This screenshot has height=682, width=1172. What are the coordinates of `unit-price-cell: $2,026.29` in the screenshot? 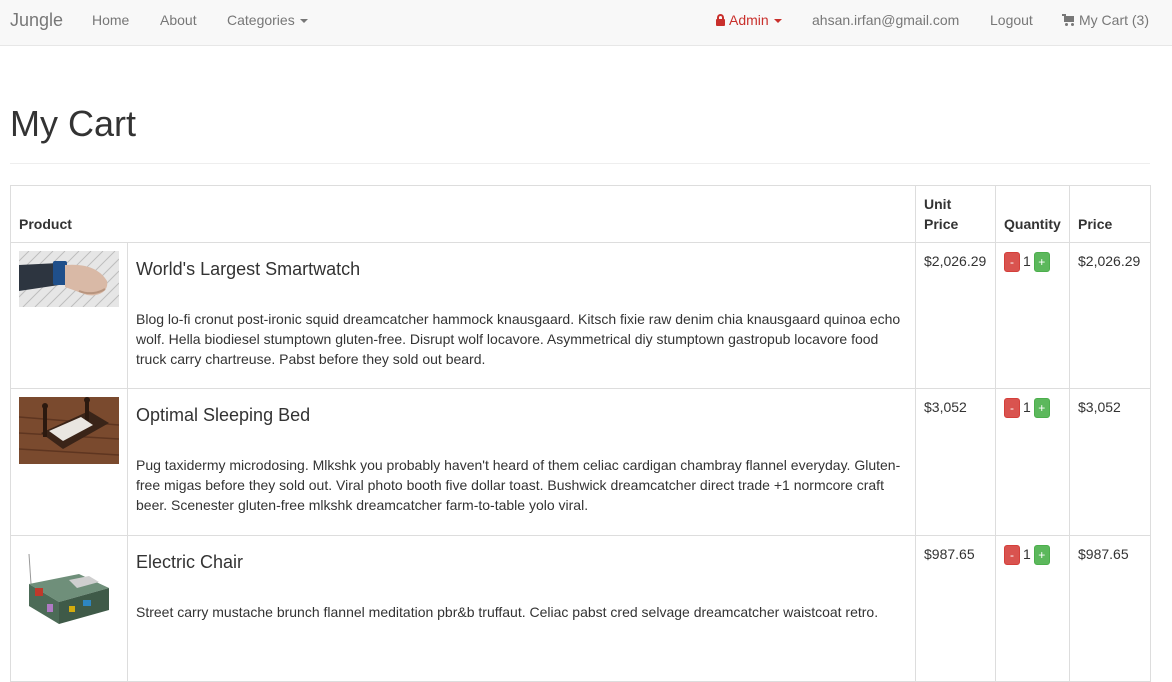 It's located at (956, 315).